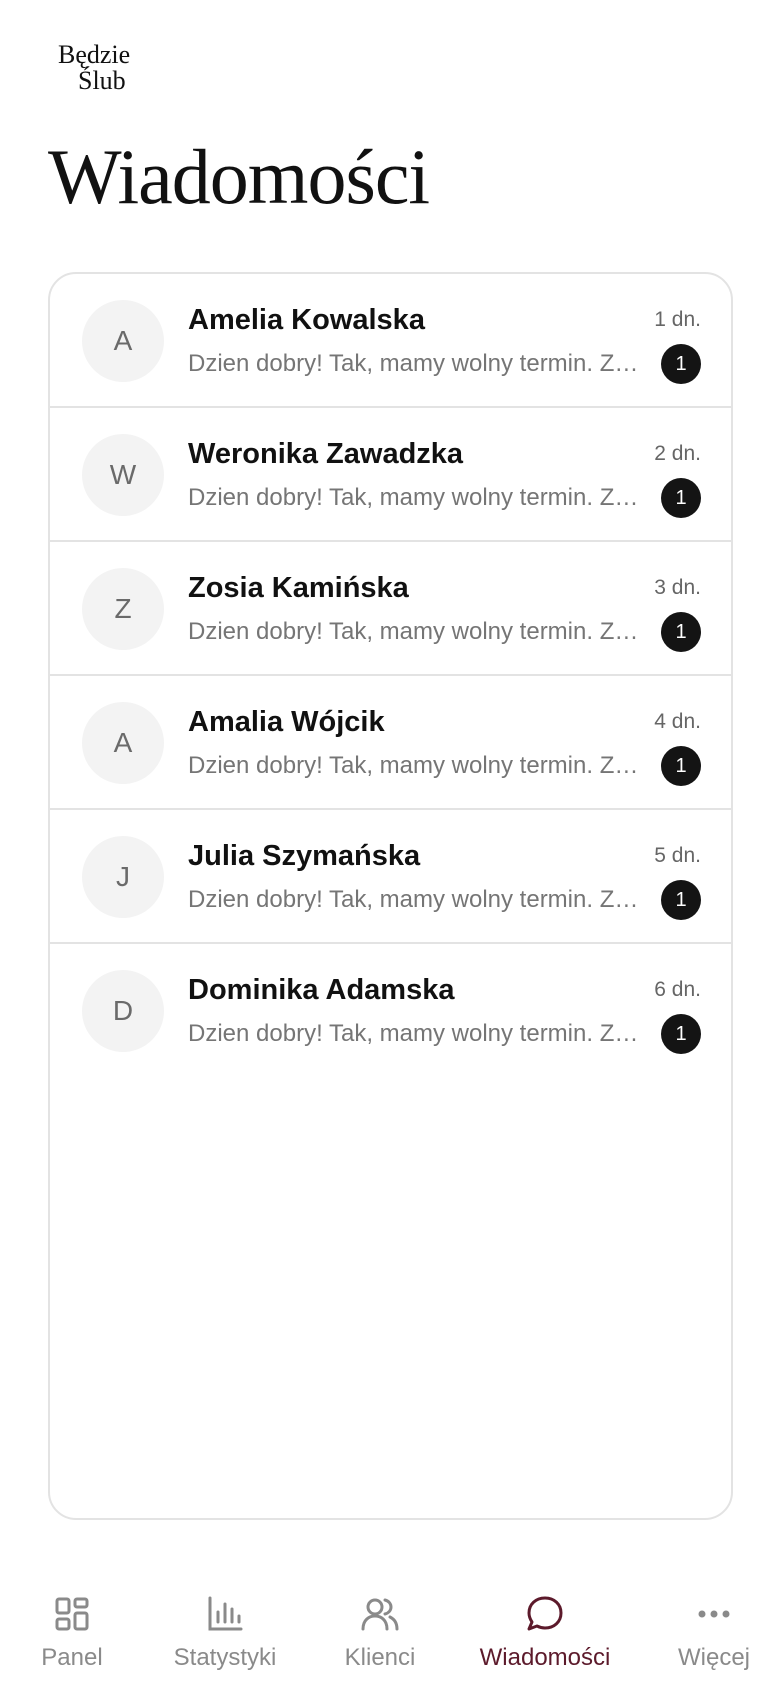 This screenshot has width=780, height=1688. I want to click on message-time: 4 dn., so click(677, 721).